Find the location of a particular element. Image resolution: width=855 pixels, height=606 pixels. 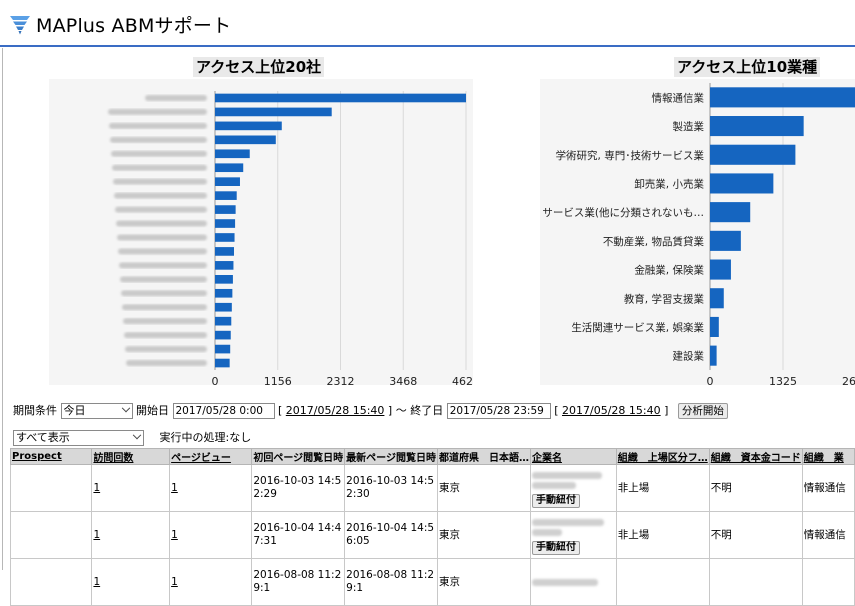

x-tick-label: 0 is located at coordinates (215, 380).